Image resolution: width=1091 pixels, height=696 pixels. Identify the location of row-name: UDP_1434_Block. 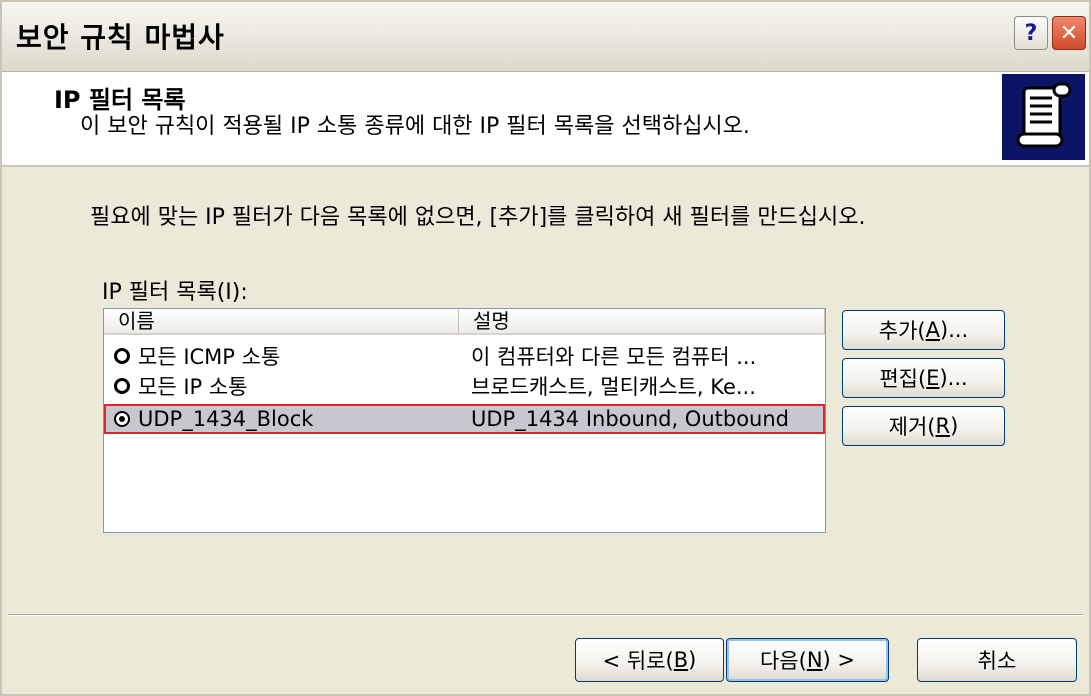
(226, 419).